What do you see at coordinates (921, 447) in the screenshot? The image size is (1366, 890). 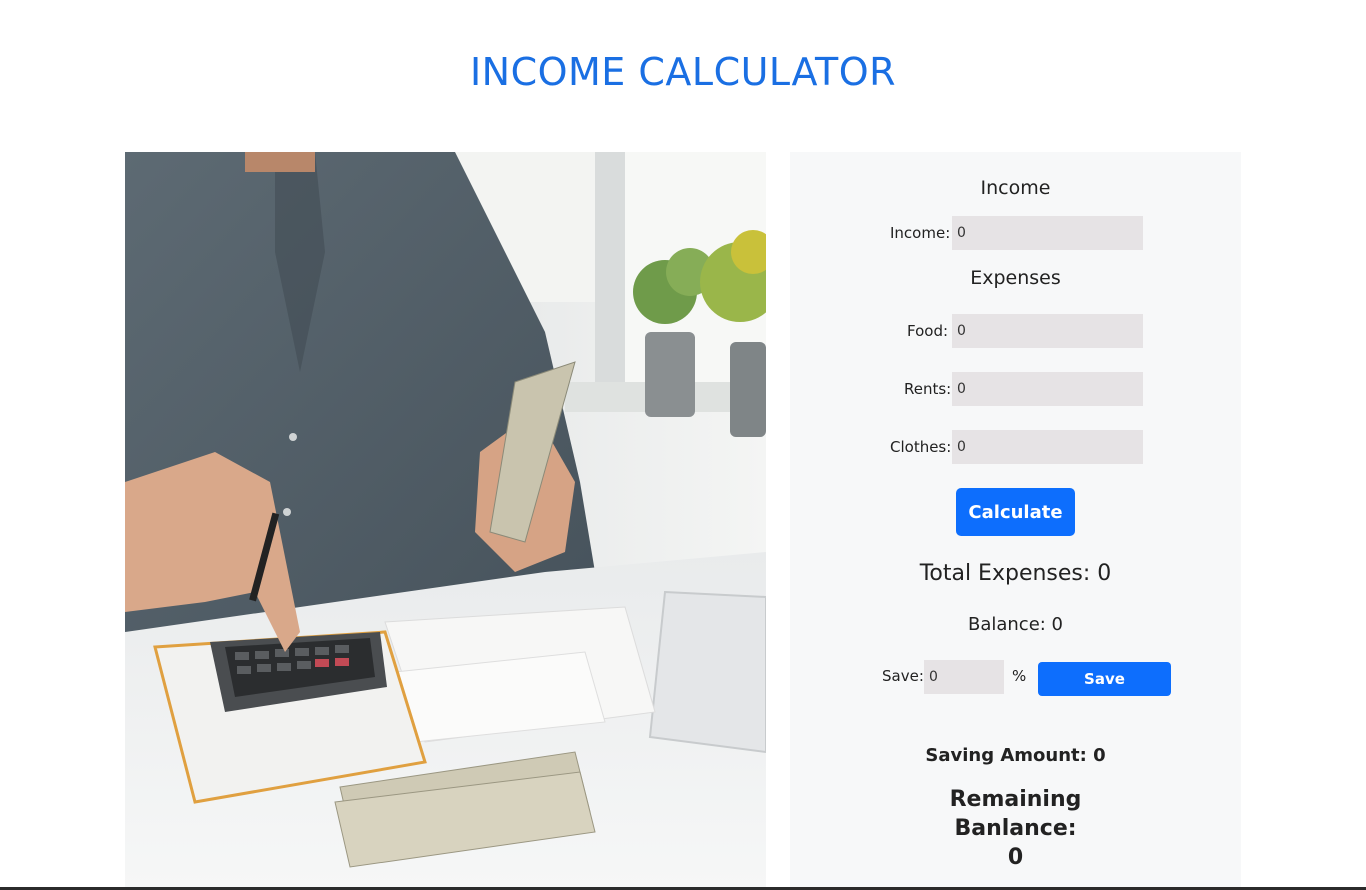 I see `clothes-label: Clothes:` at bounding box center [921, 447].